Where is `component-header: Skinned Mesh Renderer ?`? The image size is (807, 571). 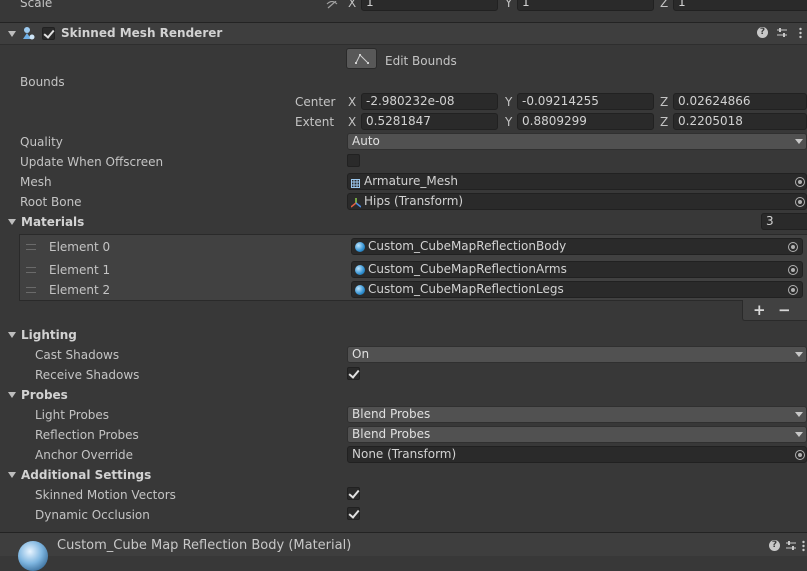 component-header: Skinned Mesh Renderer ? is located at coordinates (403, 33).